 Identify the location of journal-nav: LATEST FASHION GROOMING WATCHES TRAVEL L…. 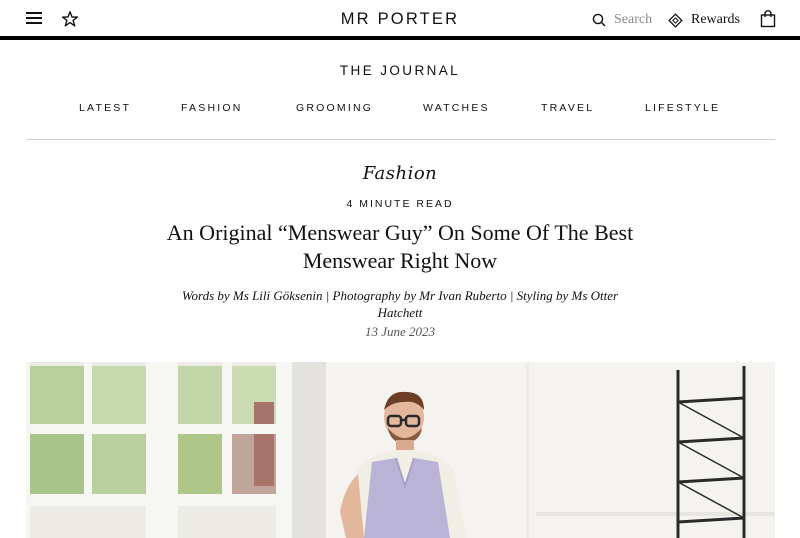
(400, 109).